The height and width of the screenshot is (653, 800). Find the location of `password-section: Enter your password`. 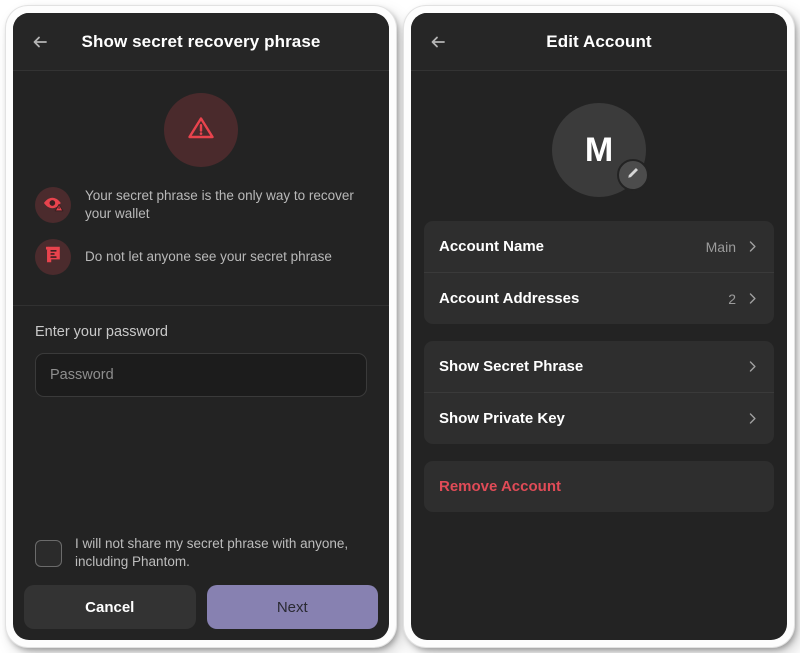

password-section: Enter your password is located at coordinates (201, 351).